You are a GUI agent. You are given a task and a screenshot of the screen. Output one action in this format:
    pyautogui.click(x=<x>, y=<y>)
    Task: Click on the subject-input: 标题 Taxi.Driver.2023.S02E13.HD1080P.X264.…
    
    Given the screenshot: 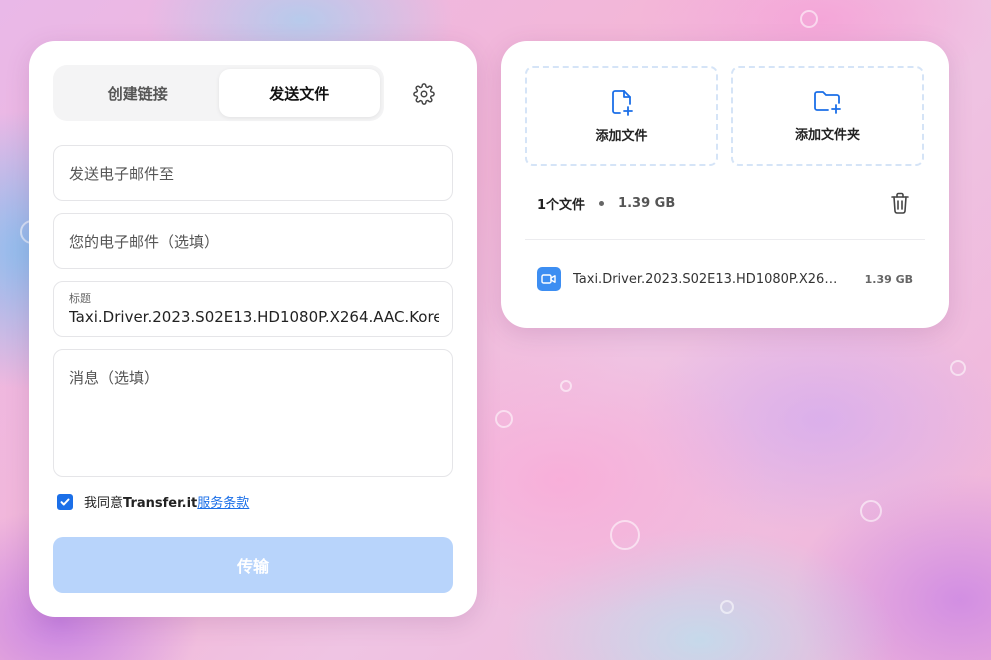 What is the action you would take?
    pyautogui.click(x=253, y=309)
    